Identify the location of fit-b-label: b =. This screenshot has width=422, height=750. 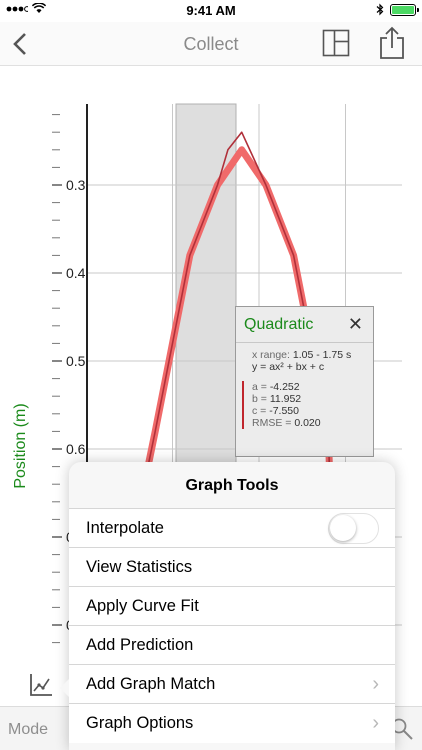
(261, 399).